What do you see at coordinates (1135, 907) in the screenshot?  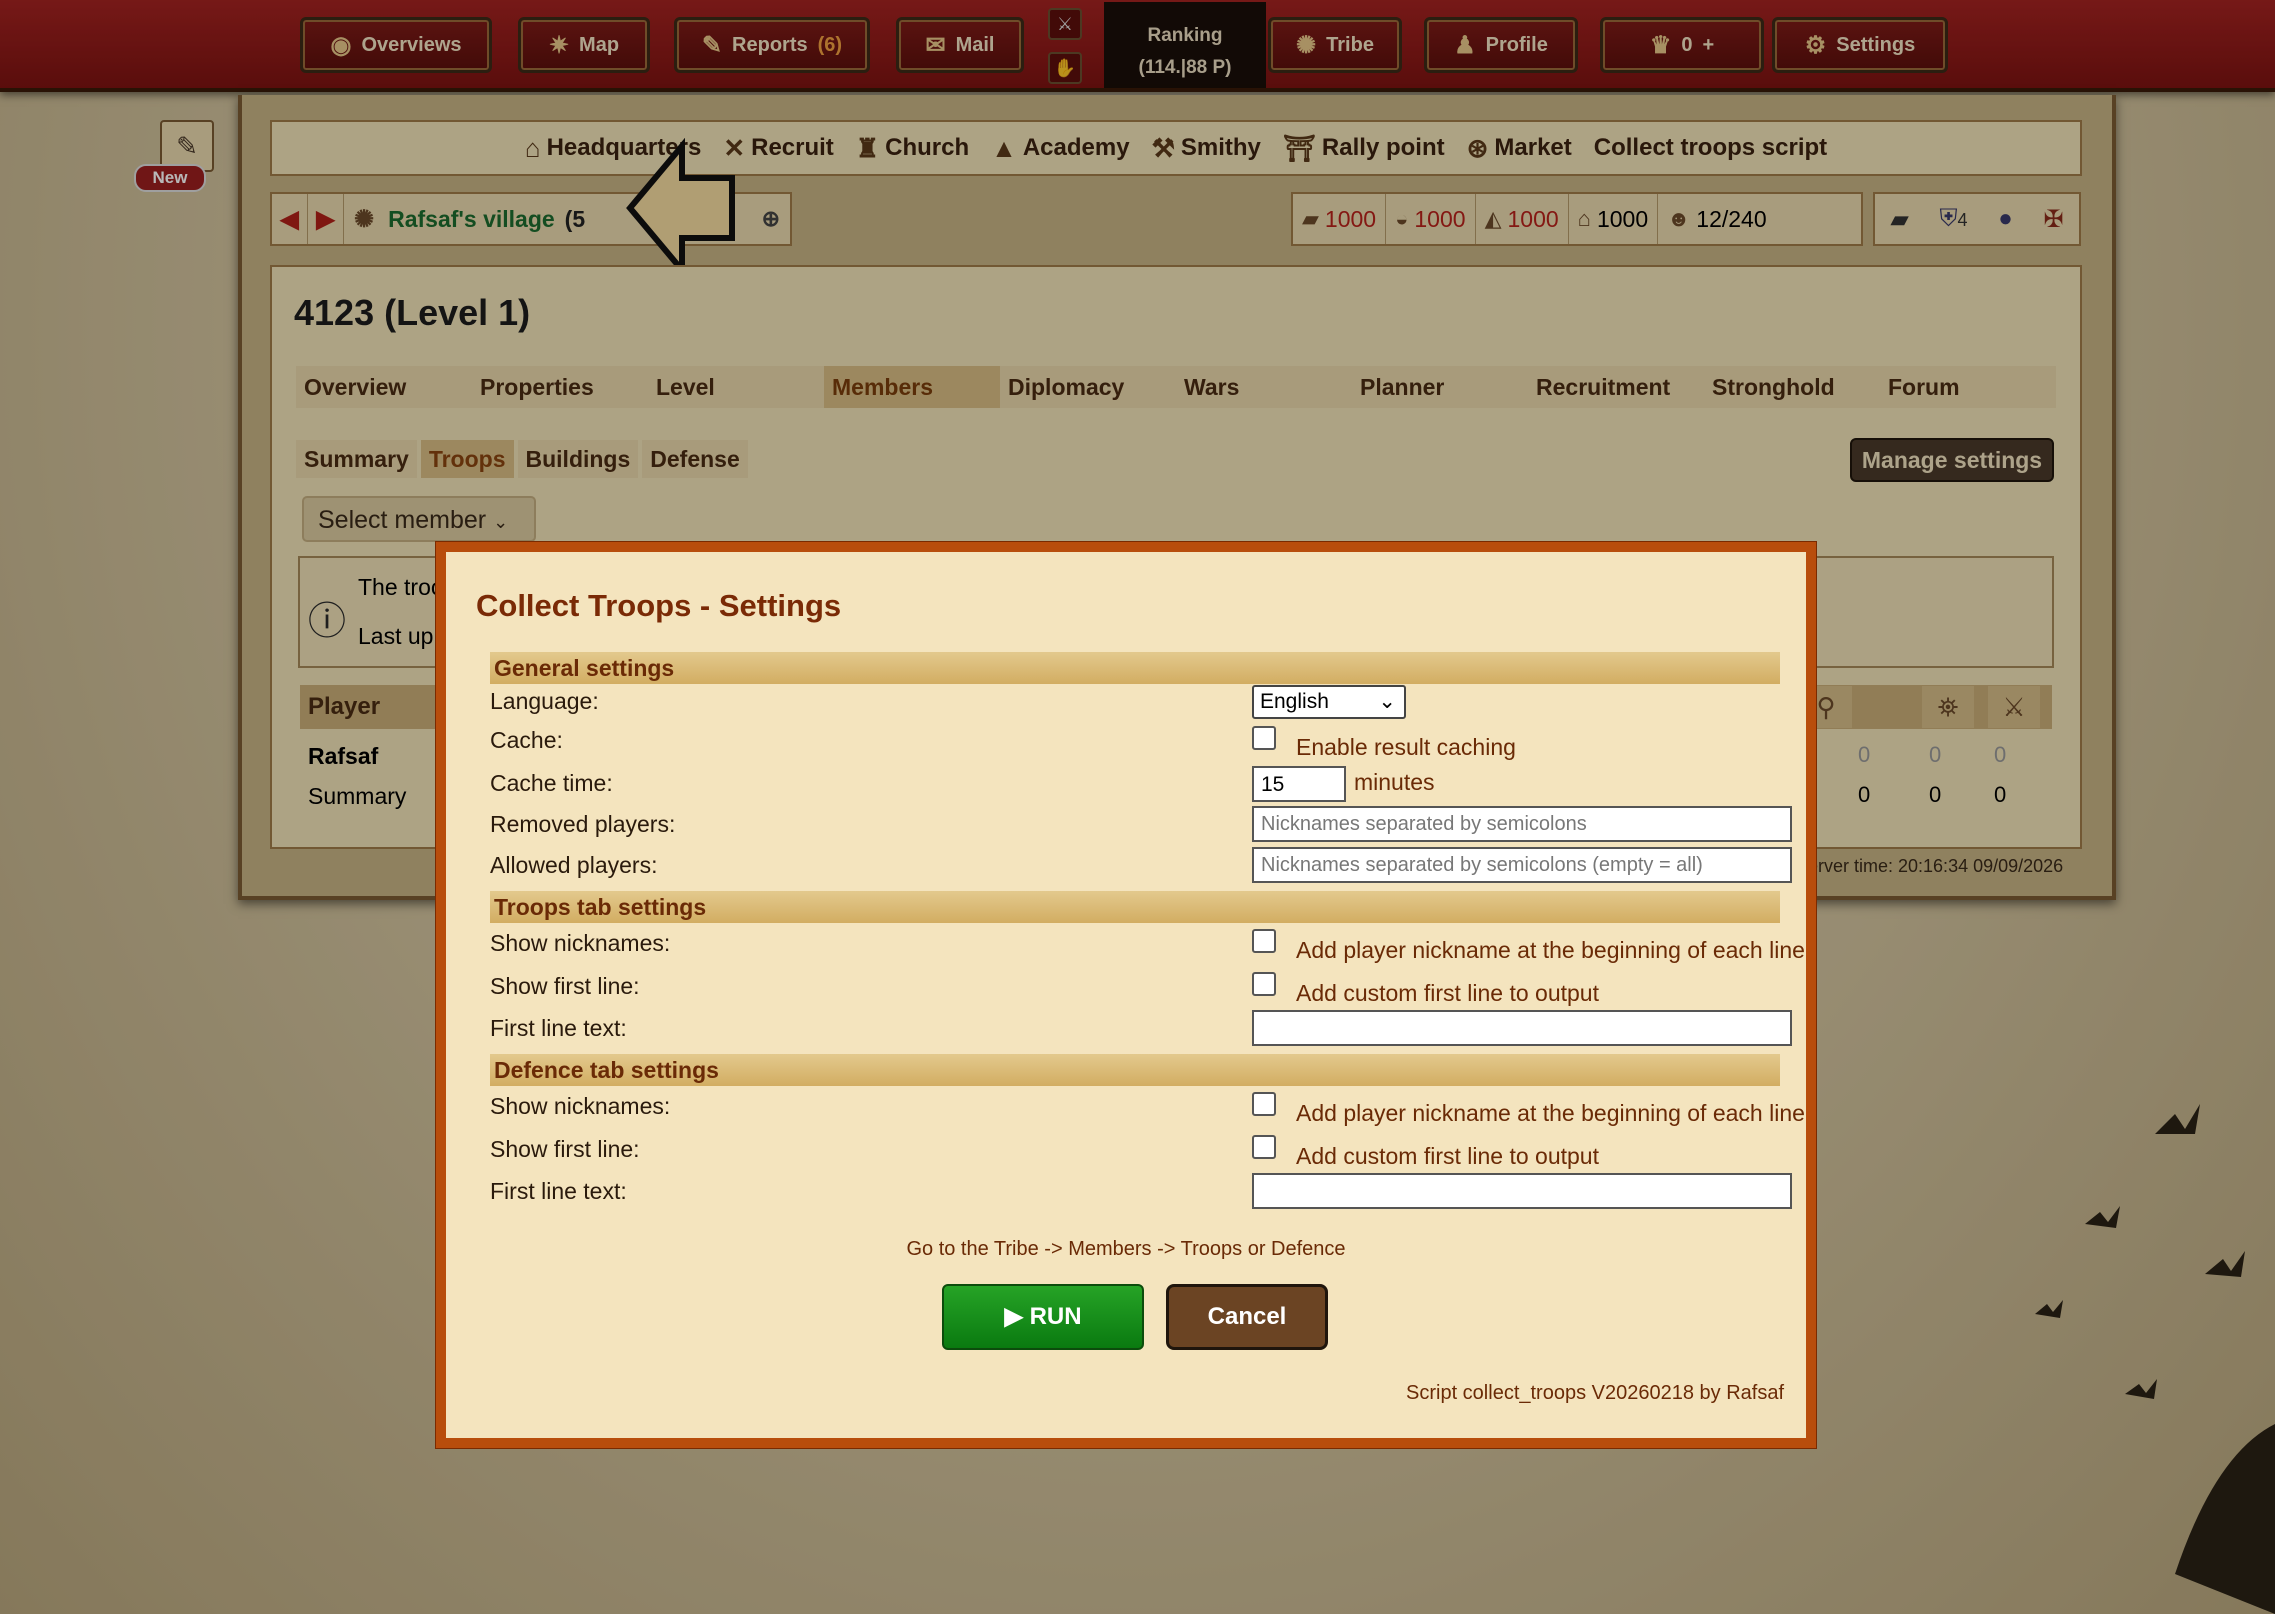 I see `section-troops-tab-settings: Troops tab settings` at bounding box center [1135, 907].